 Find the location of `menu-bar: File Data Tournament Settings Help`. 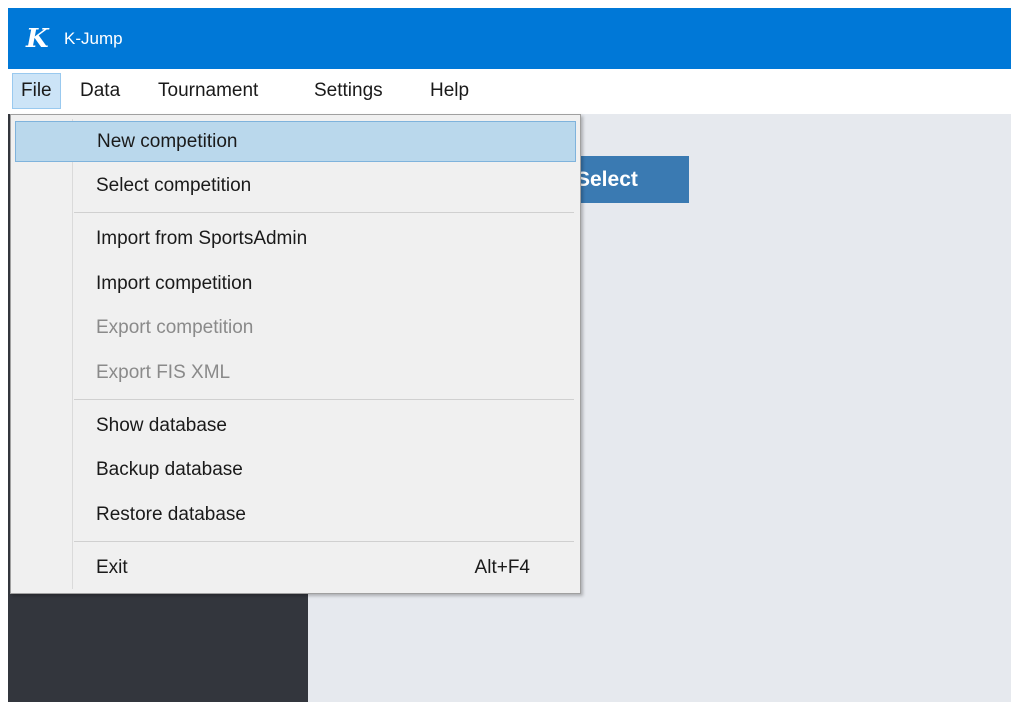

menu-bar: File Data Tournament Settings Help is located at coordinates (509, 91).